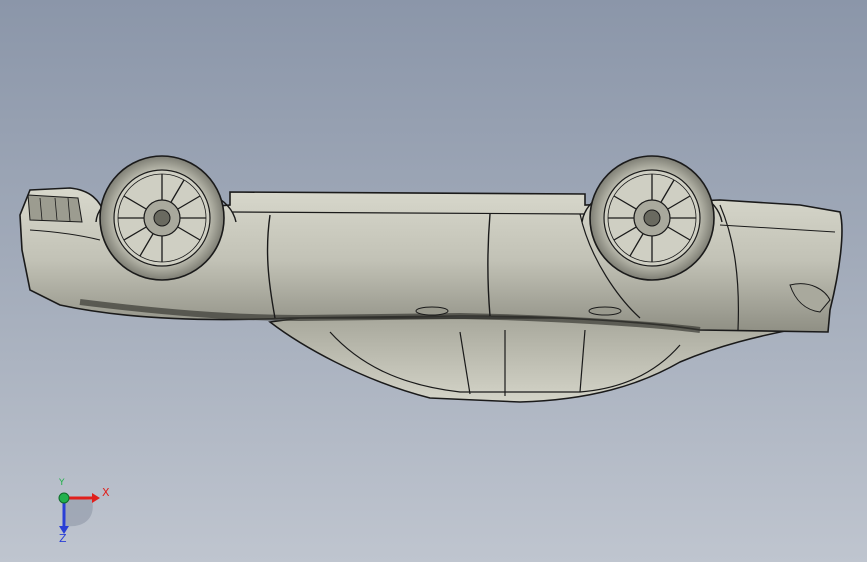 The width and height of the screenshot is (867, 562). I want to click on orientation-triad: X Y Z, so click(79, 513).